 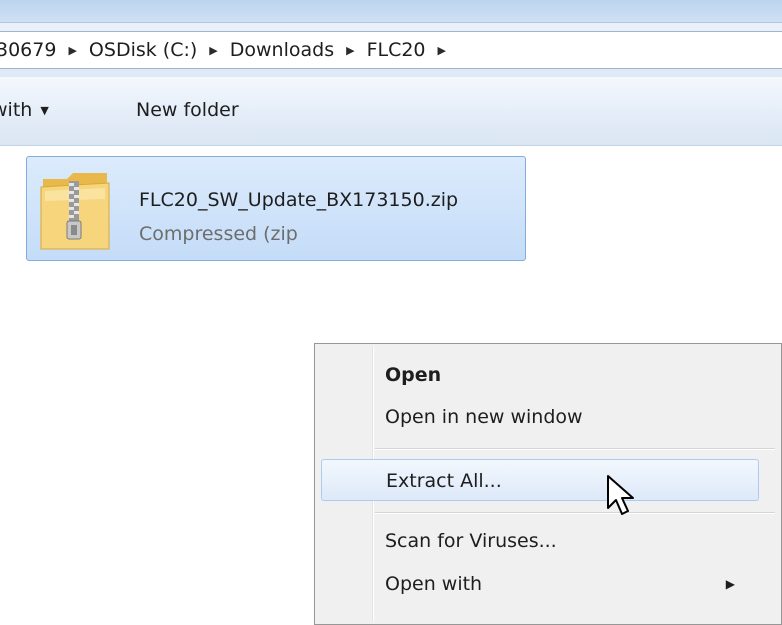 What do you see at coordinates (620, 495) in the screenshot?
I see `mouse-pointer-icon` at bounding box center [620, 495].